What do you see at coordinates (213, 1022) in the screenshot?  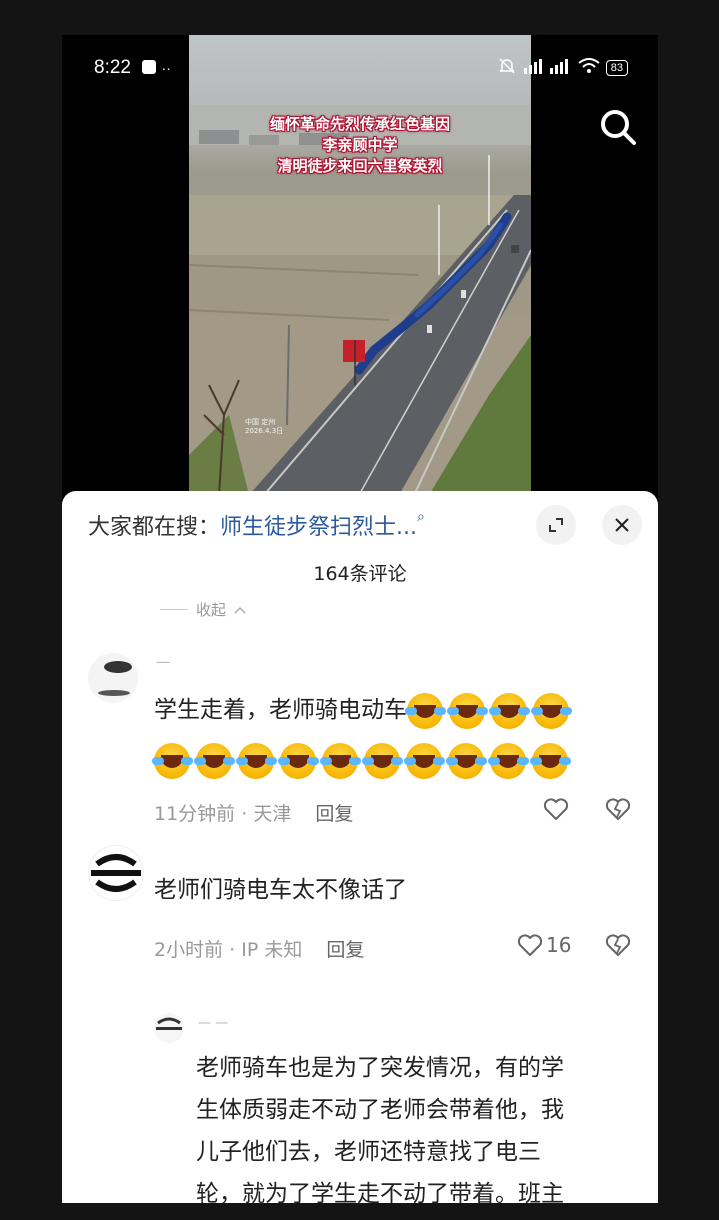 I see `comment-username: 一 一` at bounding box center [213, 1022].